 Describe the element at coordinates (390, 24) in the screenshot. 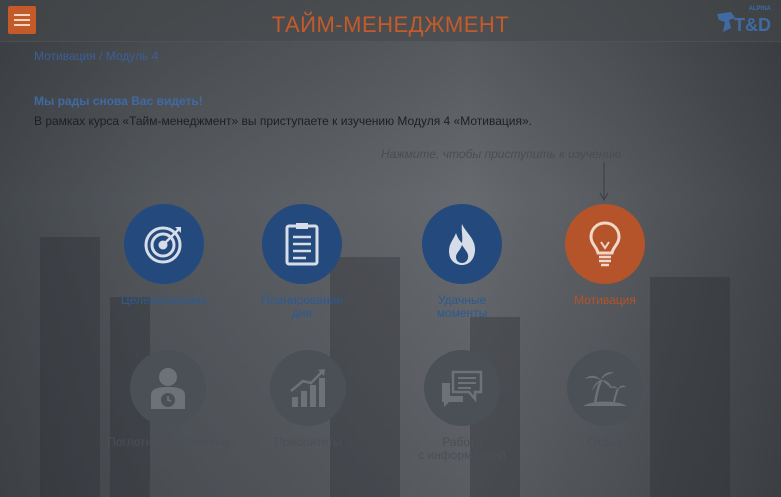

I see `page-title: ТАЙМ-МЕНЕДЖМЕНТ` at that location.